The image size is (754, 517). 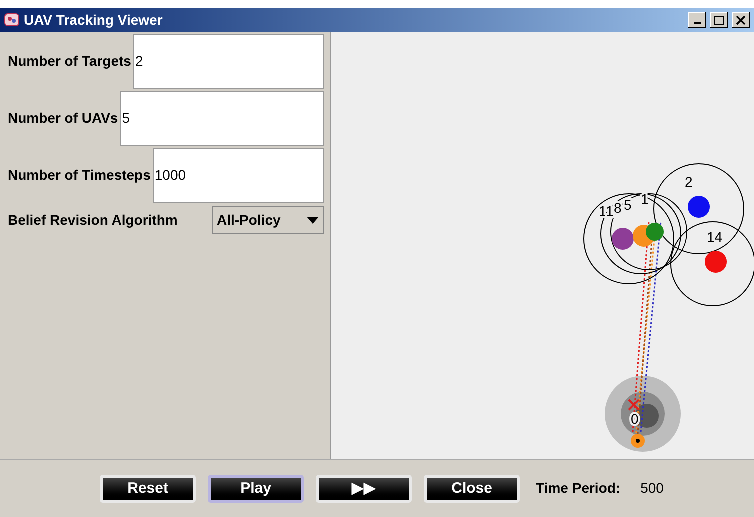 I want to click on maximize-icon, so click(x=719, y=20).